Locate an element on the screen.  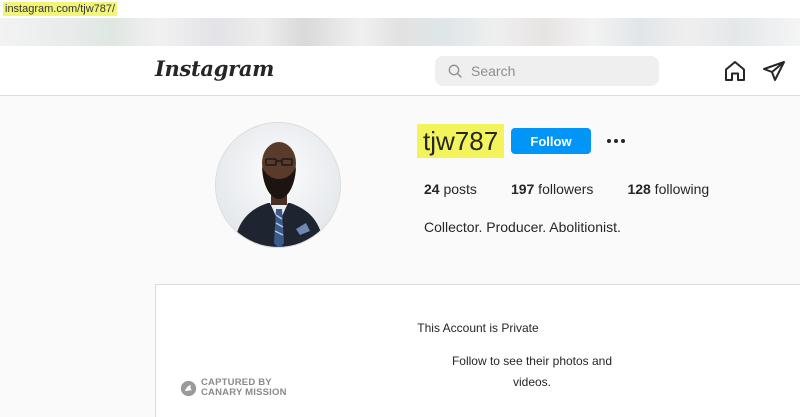
watermark-text: CAPTURED BY CANARY MISSION is located at coordinates (244, 388).